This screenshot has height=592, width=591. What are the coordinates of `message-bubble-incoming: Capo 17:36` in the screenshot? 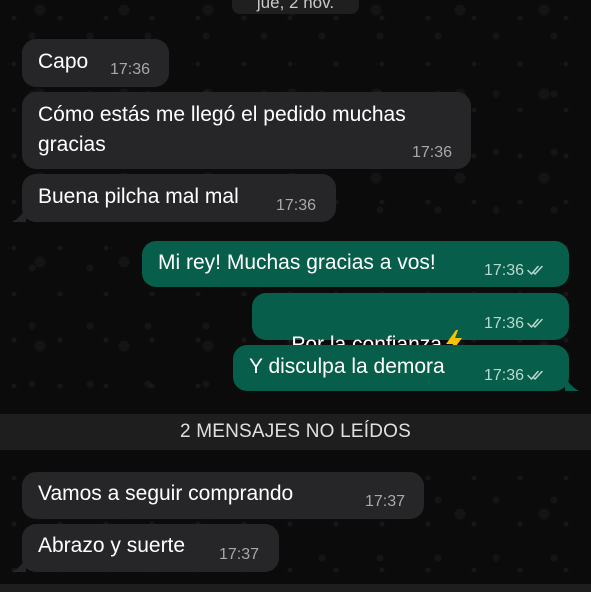 It's located at (95, 63).